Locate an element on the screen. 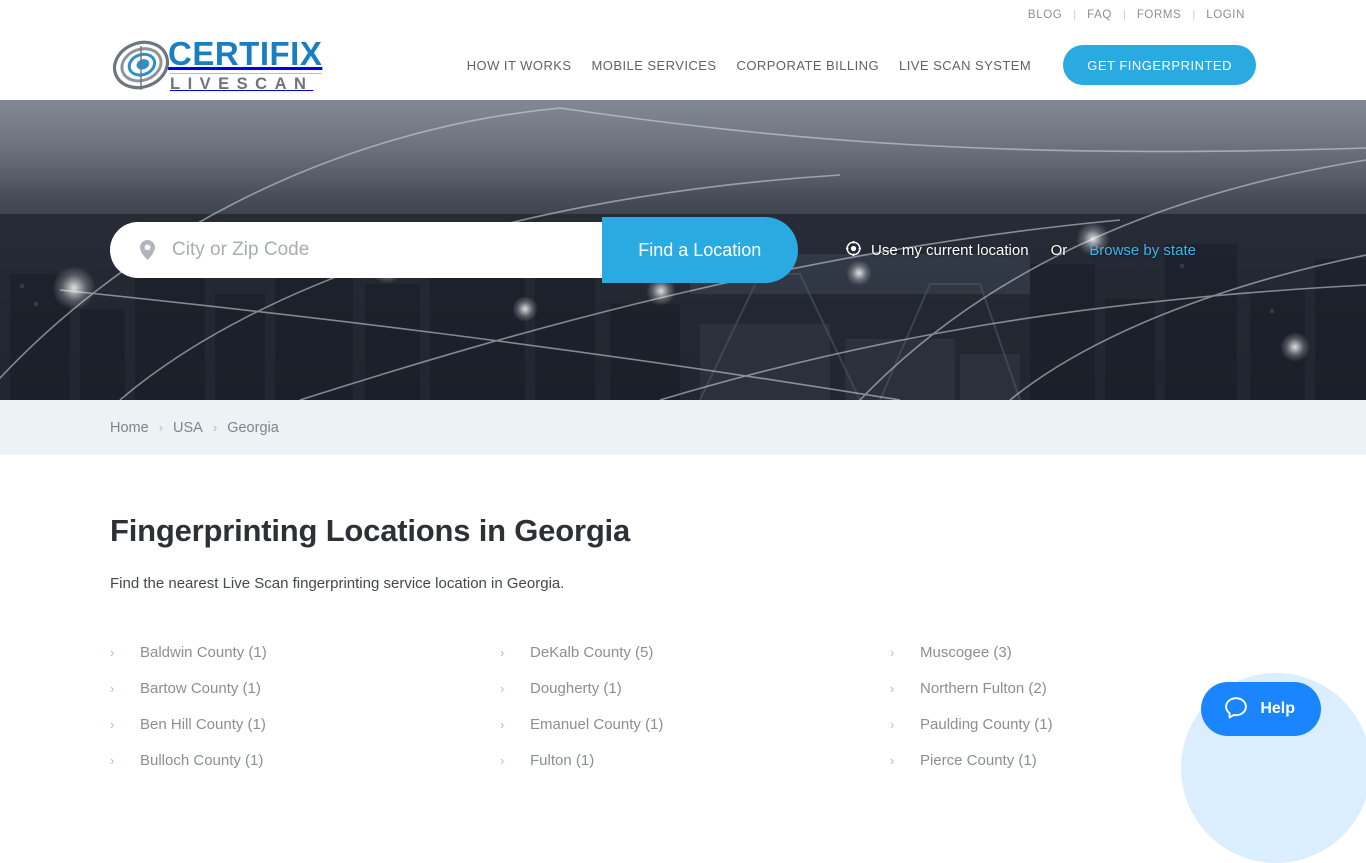 Image resolution: width=1366 pixels, height=863 pixels. county-link: Baldwin County (1) is located at coordinates (203, 652).